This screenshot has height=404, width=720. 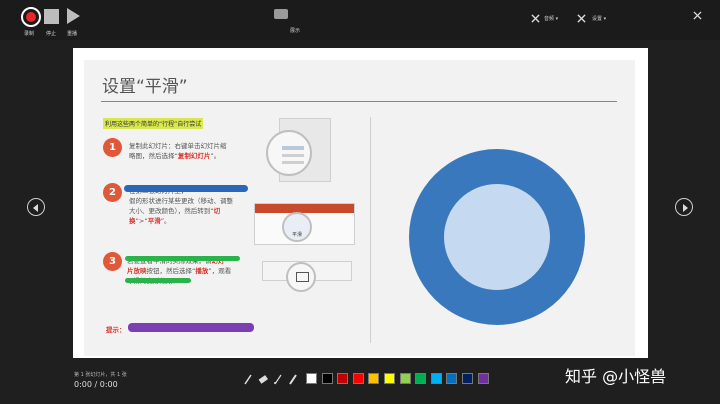 I want to click on step-1-text: 复制此幻灯片：右键单击幻灯片缩 略图，然后选择“复制幻灯片”。, so click(x=178, y=151).